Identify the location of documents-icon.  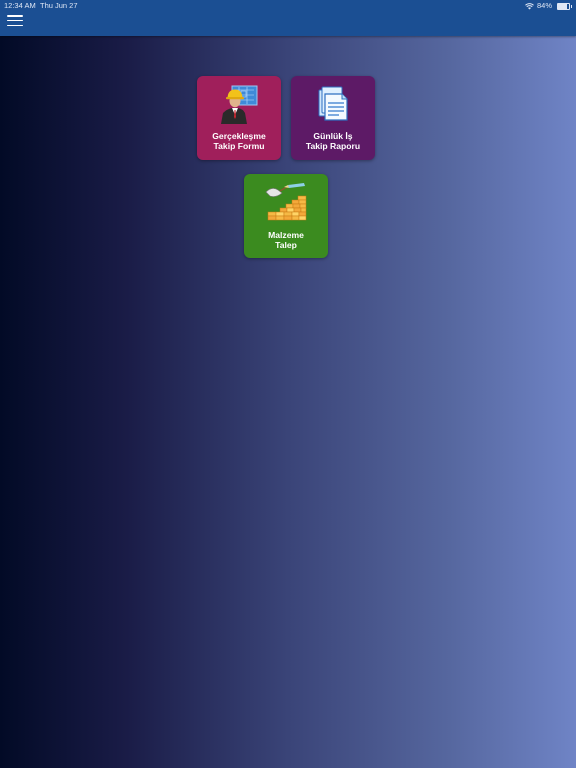
(333, 103).